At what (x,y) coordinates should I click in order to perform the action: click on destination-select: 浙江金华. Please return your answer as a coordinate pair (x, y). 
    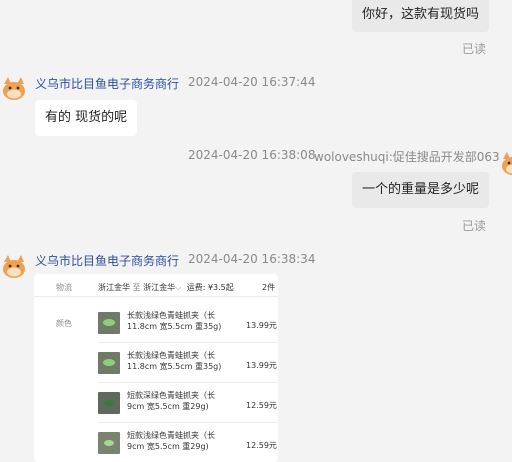
    Looking at the image, I should click on (159, 287).